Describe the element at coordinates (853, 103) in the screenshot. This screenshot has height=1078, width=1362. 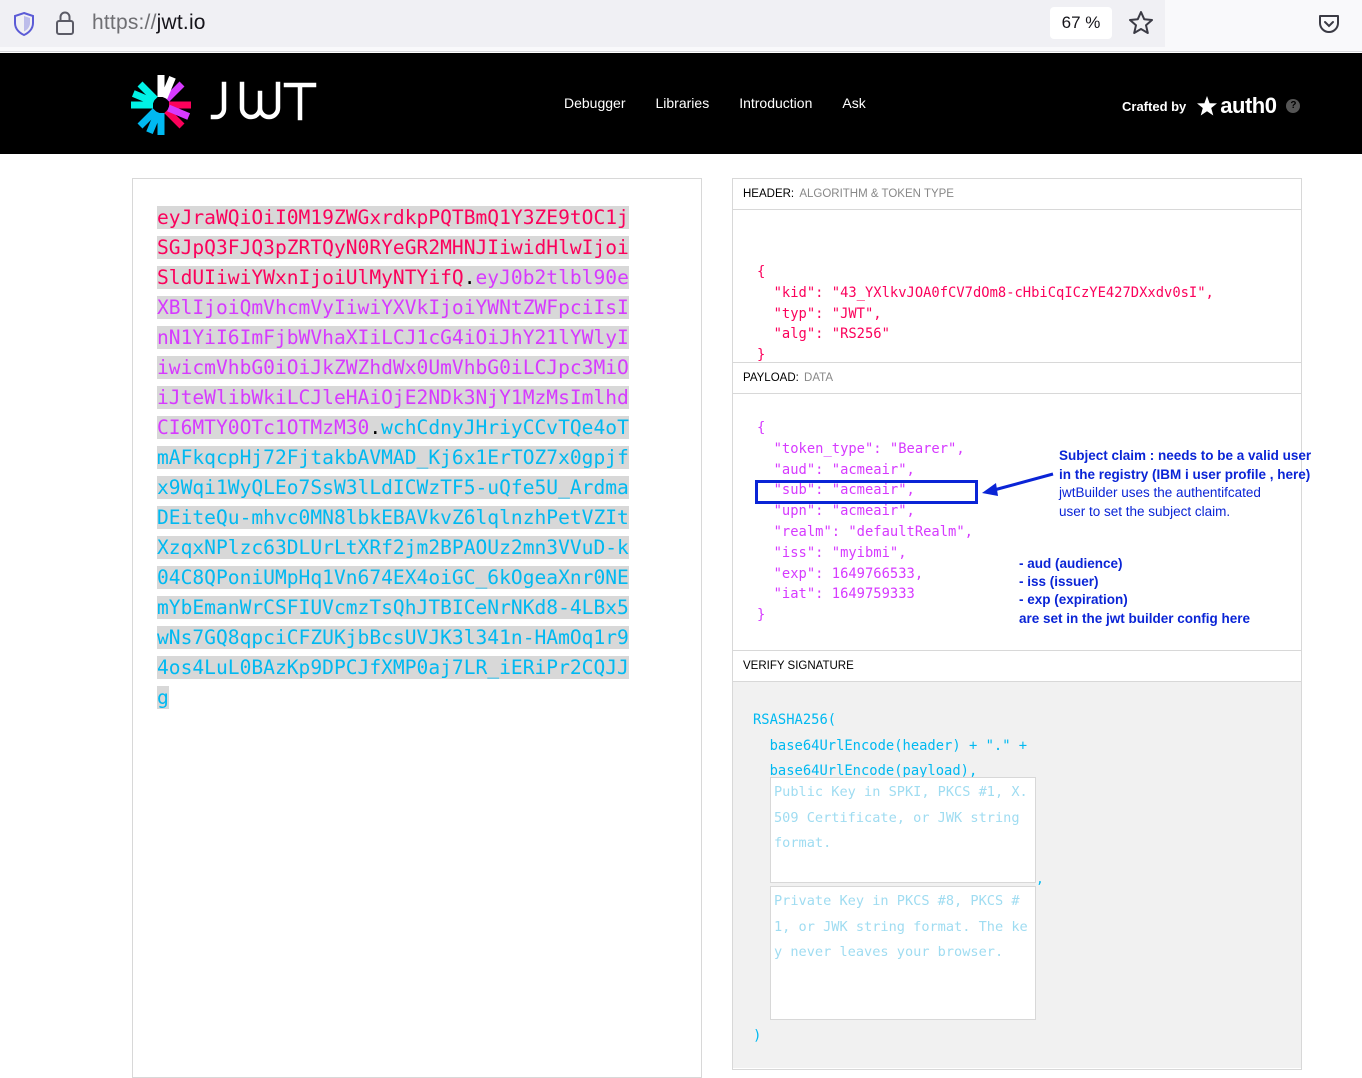
I see `nav-ask: Ask` at that location.